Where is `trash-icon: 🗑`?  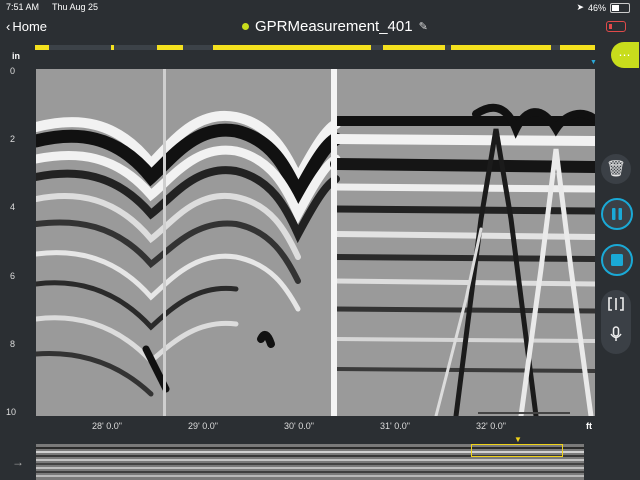
trash-icon: 🗑 is located at coordinates (616, 169).